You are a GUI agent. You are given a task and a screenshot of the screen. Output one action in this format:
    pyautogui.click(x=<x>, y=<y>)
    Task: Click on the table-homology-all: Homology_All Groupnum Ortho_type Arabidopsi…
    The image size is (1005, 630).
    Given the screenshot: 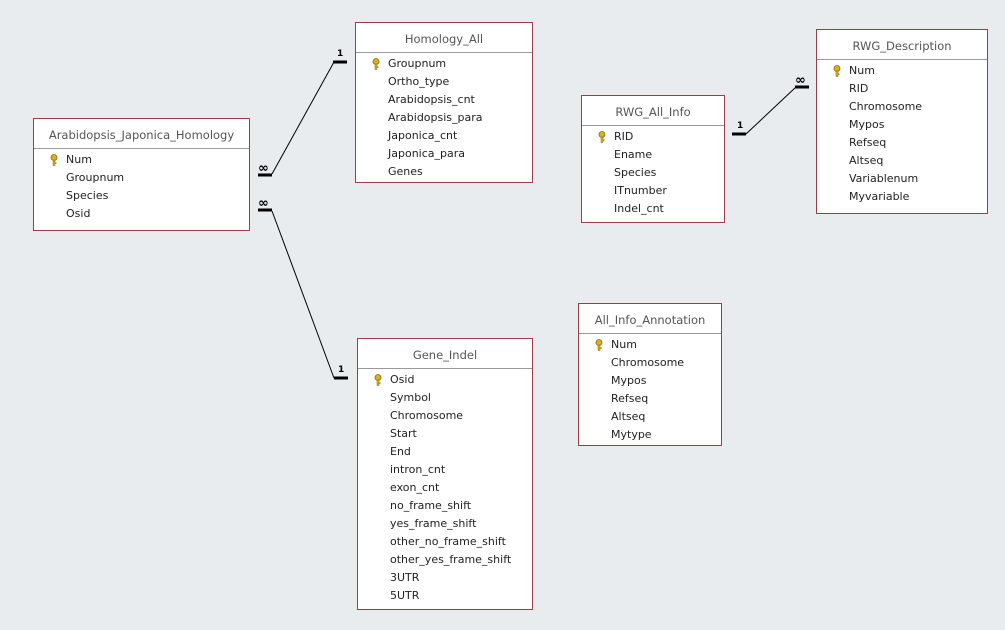 What is the action you would take?
    pyautogui.click(x=444, y=102)
    